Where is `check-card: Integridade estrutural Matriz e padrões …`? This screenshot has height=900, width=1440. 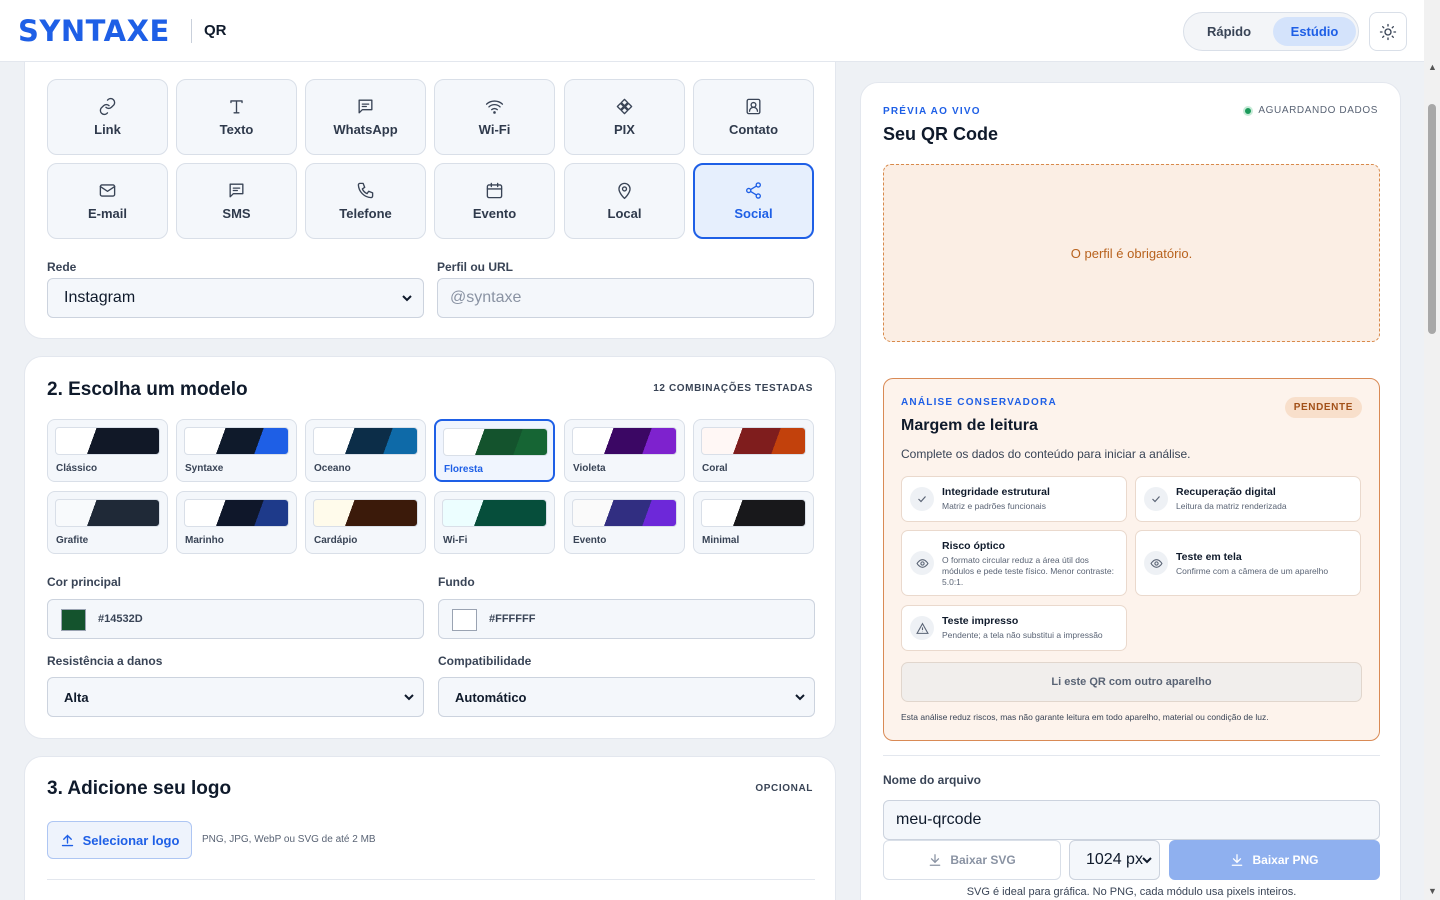
check-card: Integridade estrutural Matriz e padrões … is located at coordinates (1014, 499).